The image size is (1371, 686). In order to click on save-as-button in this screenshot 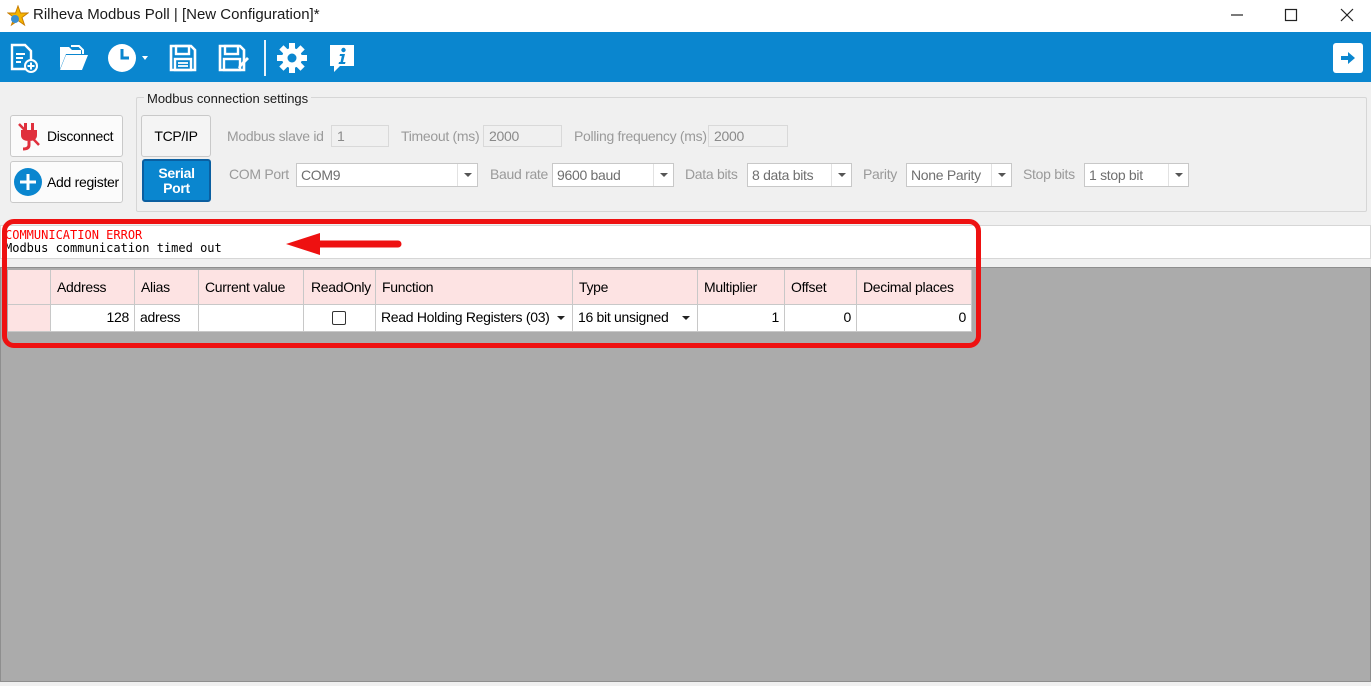, I will do `click(233, 58)`.